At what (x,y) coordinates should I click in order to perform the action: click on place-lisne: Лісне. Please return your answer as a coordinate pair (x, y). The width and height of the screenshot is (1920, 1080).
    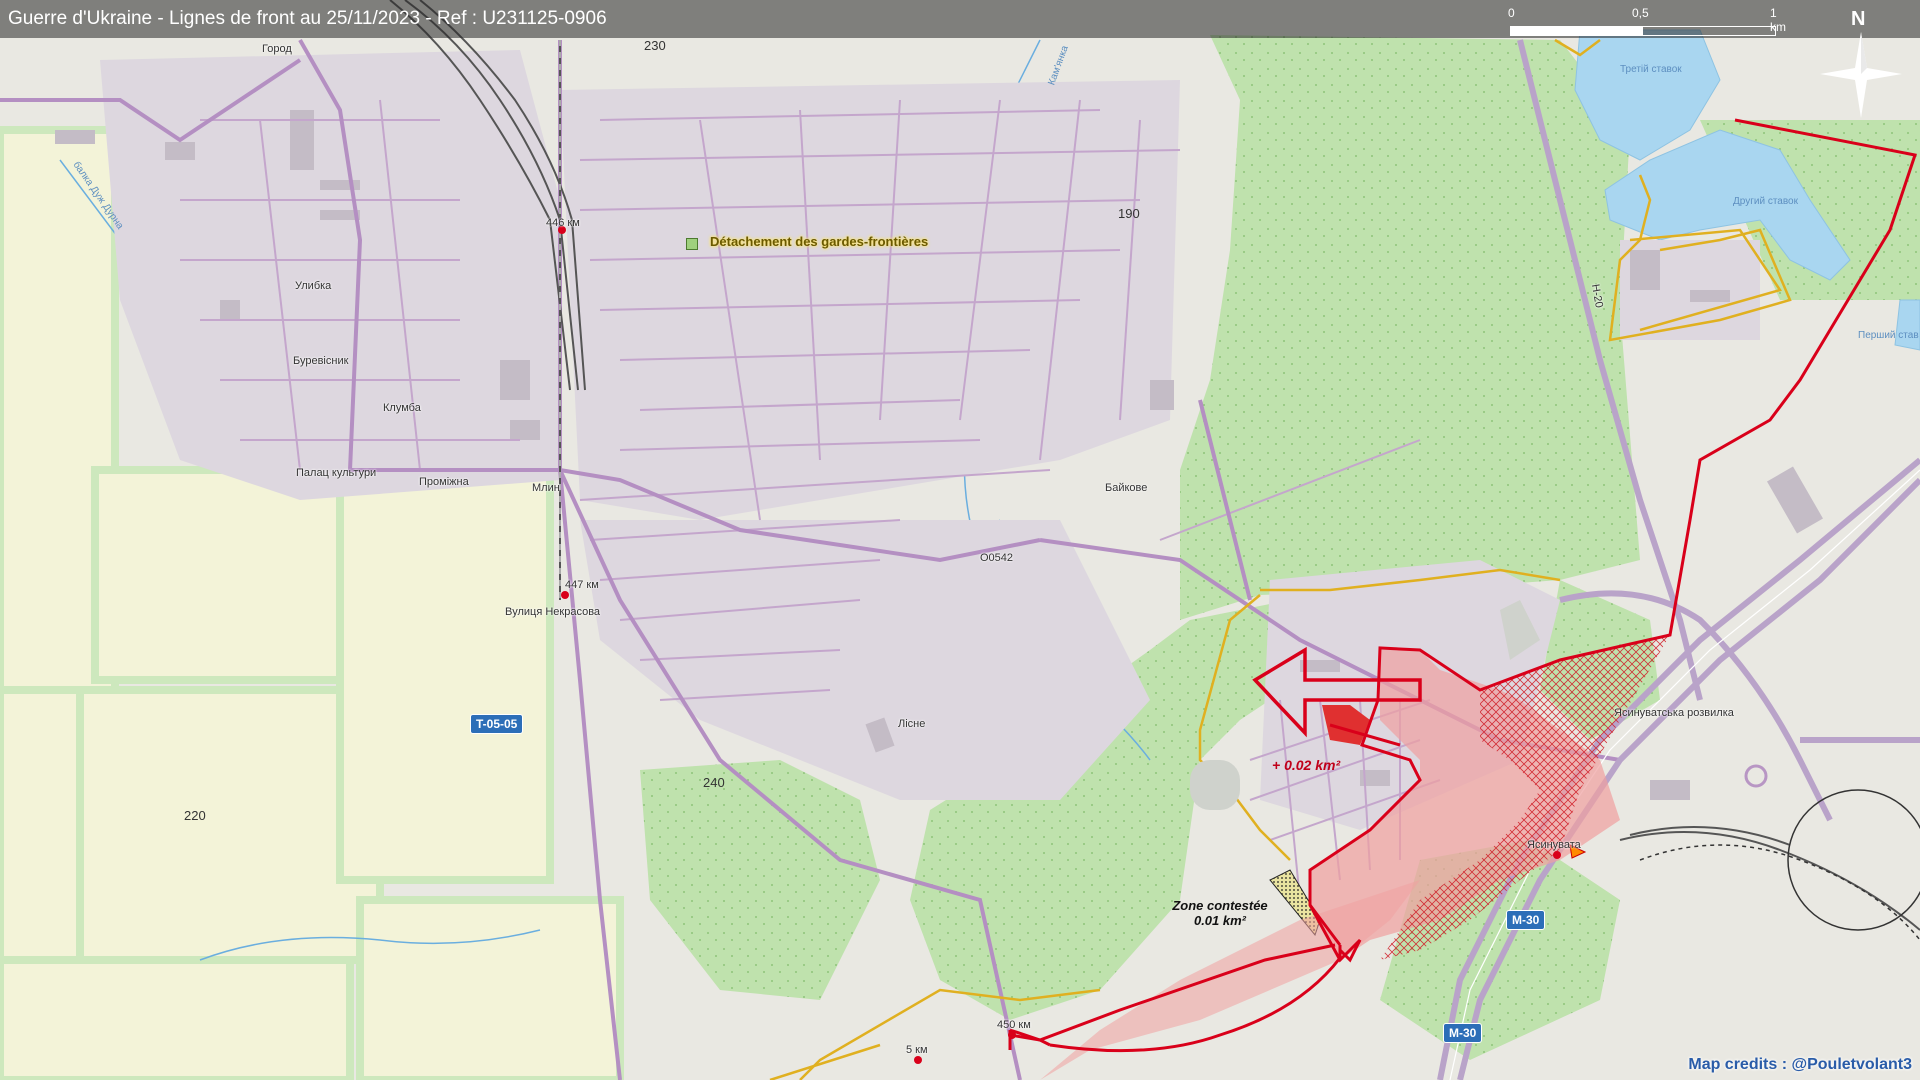
    Looking at the image, I should click on (912, 724).